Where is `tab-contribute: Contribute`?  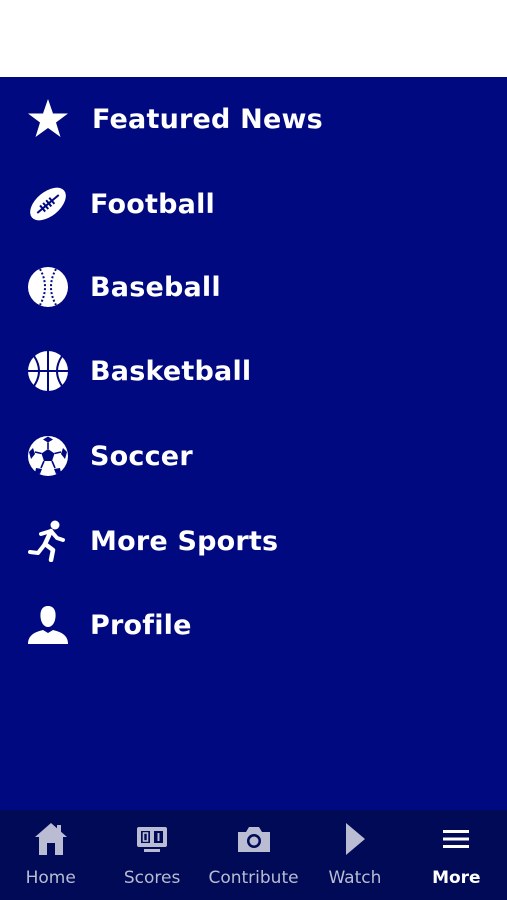 tab-contribute: Contribute is located at coordinates (253, 855).